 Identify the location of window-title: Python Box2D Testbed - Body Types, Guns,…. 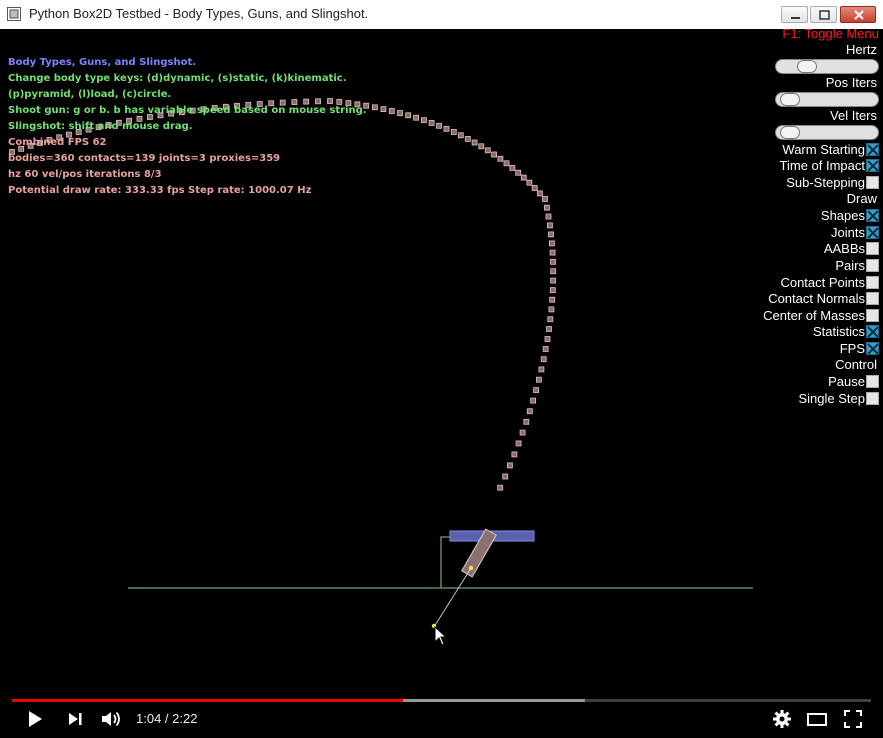
(199, 13).